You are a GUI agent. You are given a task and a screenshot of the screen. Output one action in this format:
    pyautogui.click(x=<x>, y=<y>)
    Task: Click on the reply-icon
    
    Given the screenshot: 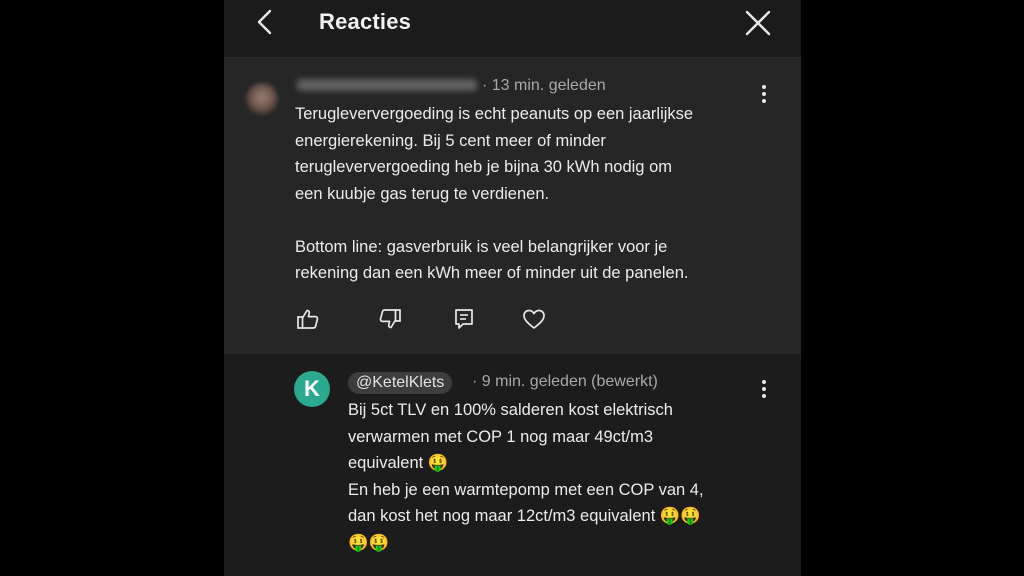 What is the action you would take?
    pyautogui.click(x=464, y=319)
    